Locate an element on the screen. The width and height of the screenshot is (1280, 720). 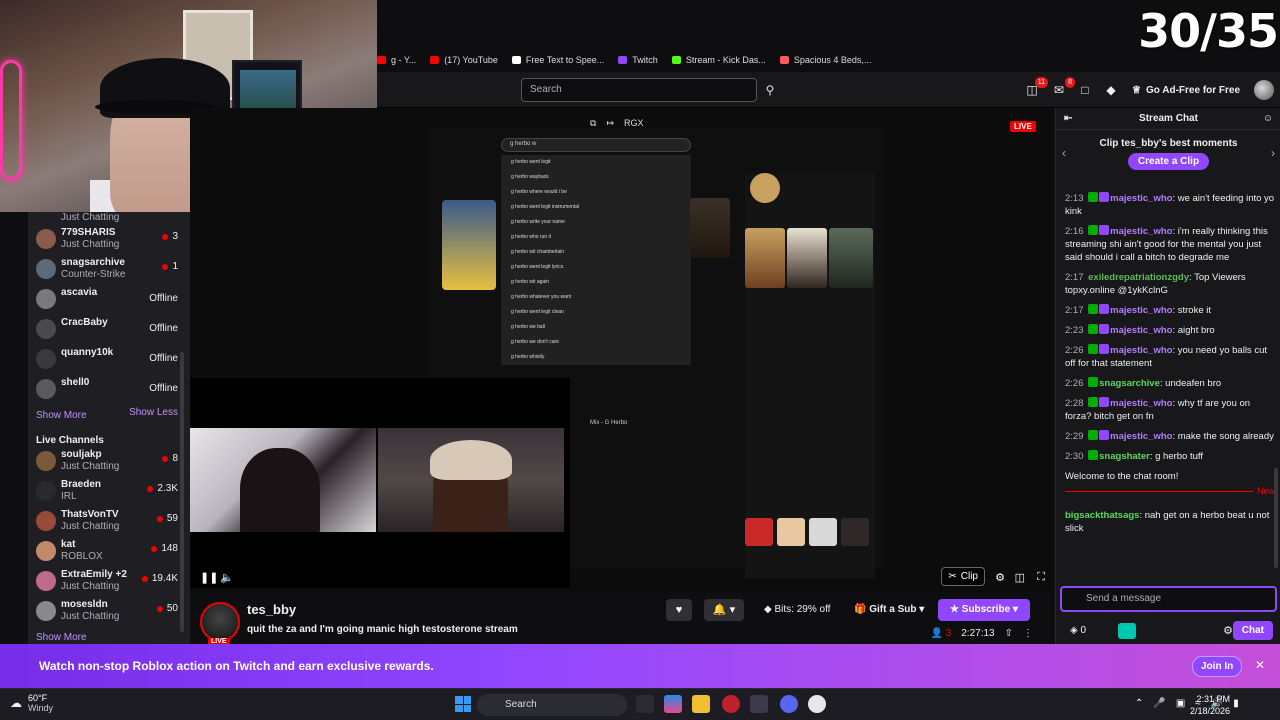
notification-button: 🔔 ▾ is located at coordinates (724, 610).